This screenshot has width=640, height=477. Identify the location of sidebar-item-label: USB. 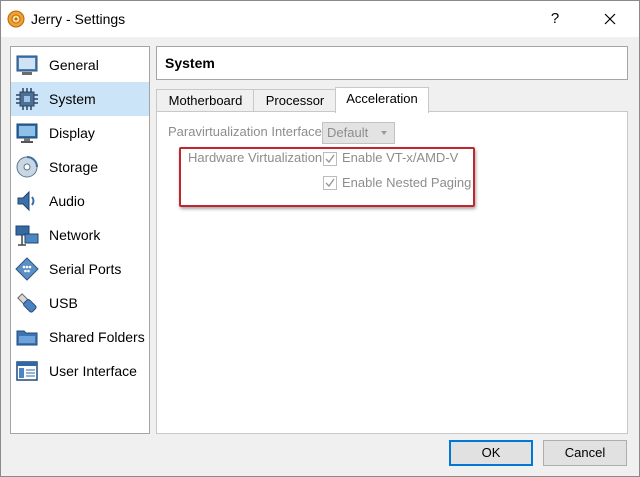
(63, 303).